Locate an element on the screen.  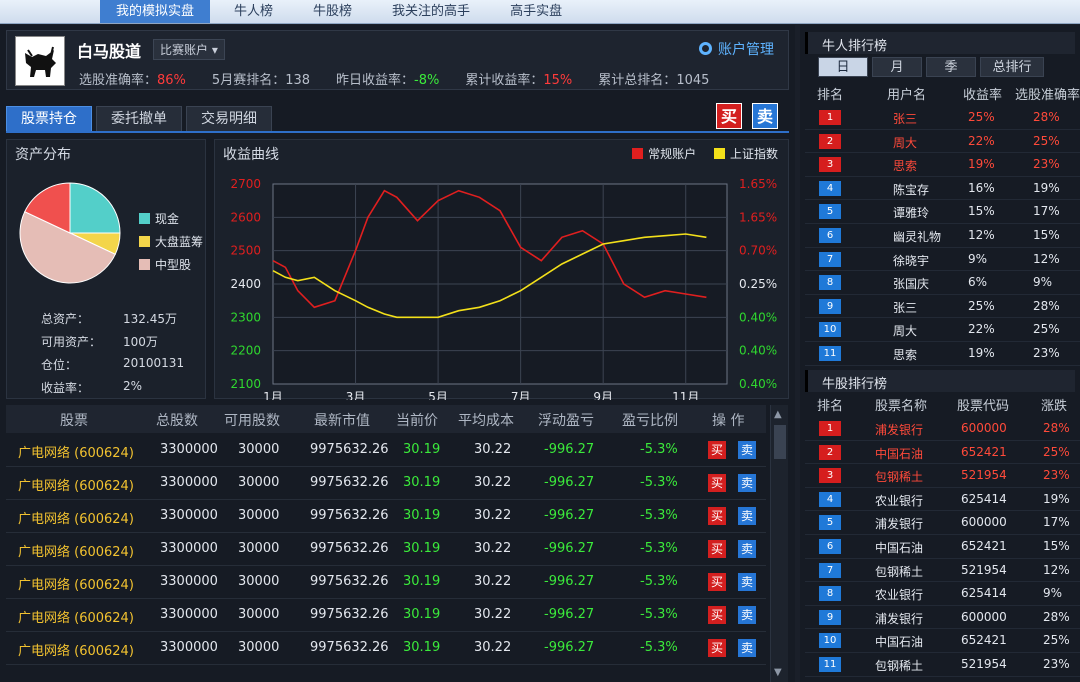
rank-row: 8 张国庆 6% 9% is located at coordinates (942, 283).